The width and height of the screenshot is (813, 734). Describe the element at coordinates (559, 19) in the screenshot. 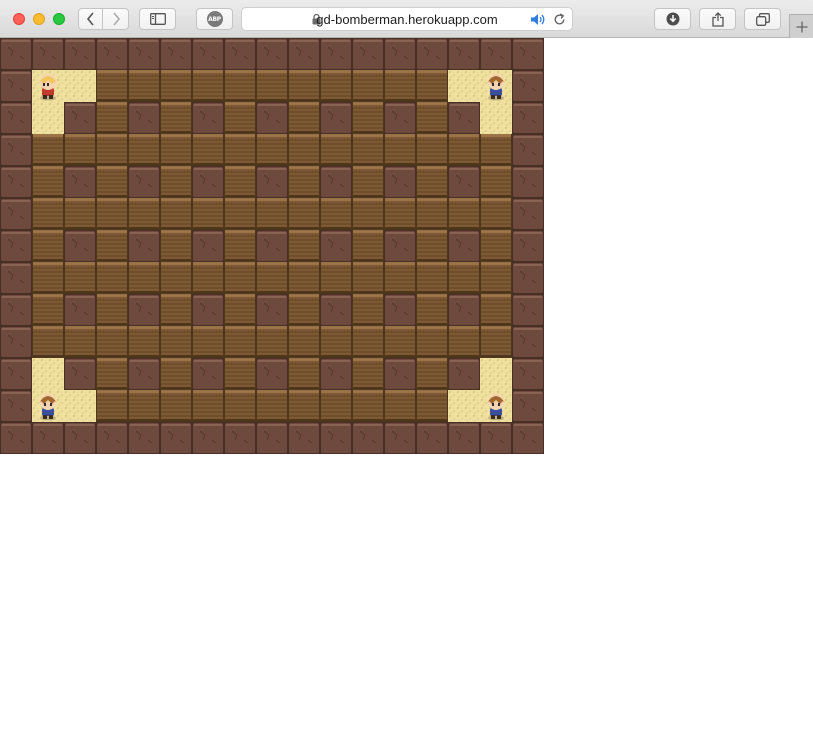

I see `reload-icon` at that location.